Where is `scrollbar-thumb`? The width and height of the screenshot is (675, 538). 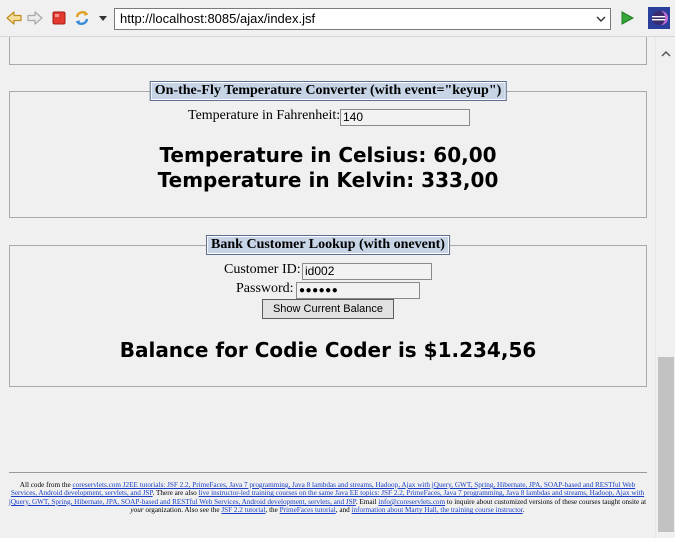
scrollbar-thumb is located at coordinates (666, 444).